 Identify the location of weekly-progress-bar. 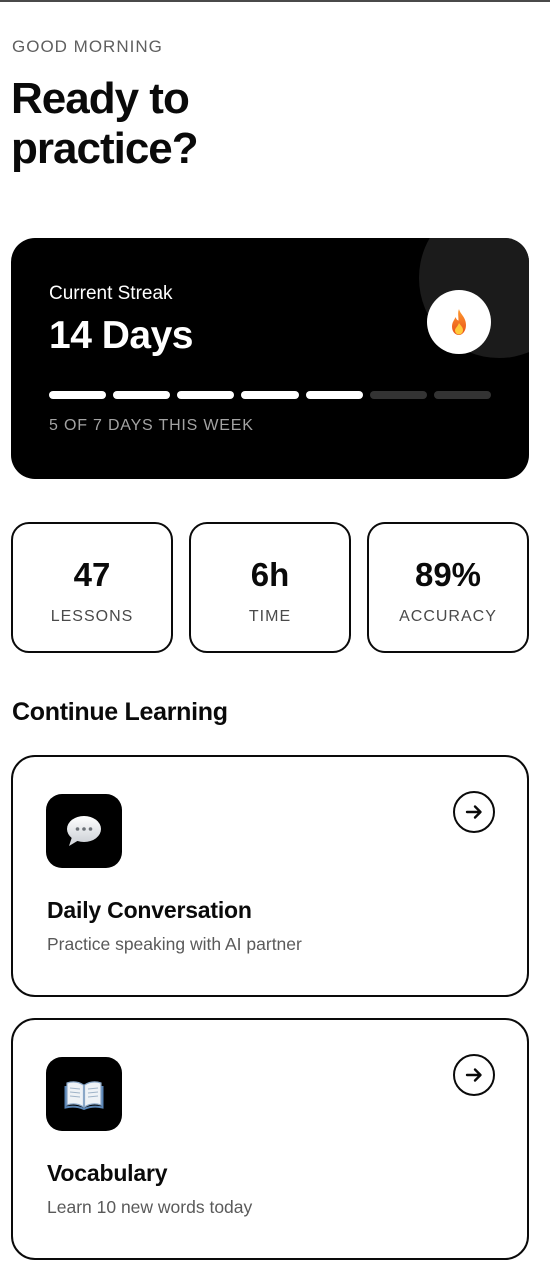
(270, 395).